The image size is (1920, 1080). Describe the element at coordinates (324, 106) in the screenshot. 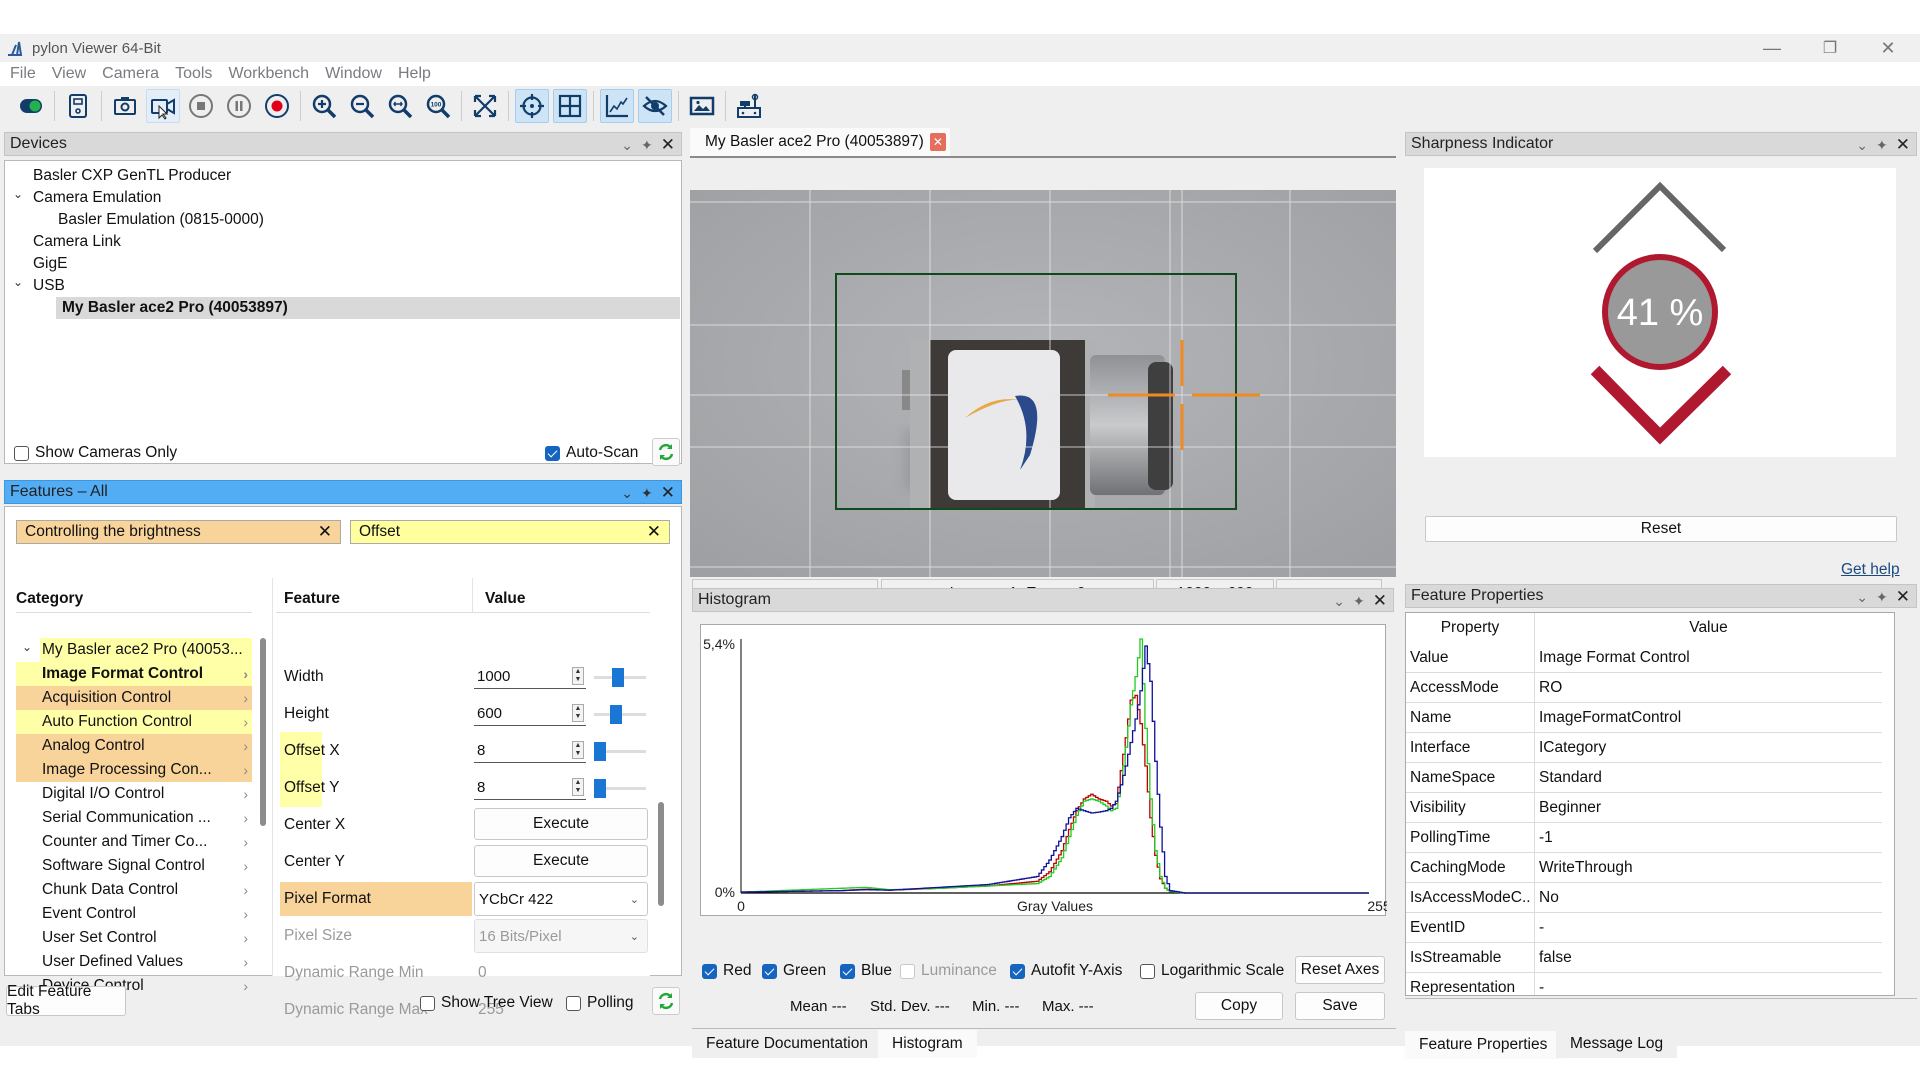

I see `zoom-in-button` at that location.